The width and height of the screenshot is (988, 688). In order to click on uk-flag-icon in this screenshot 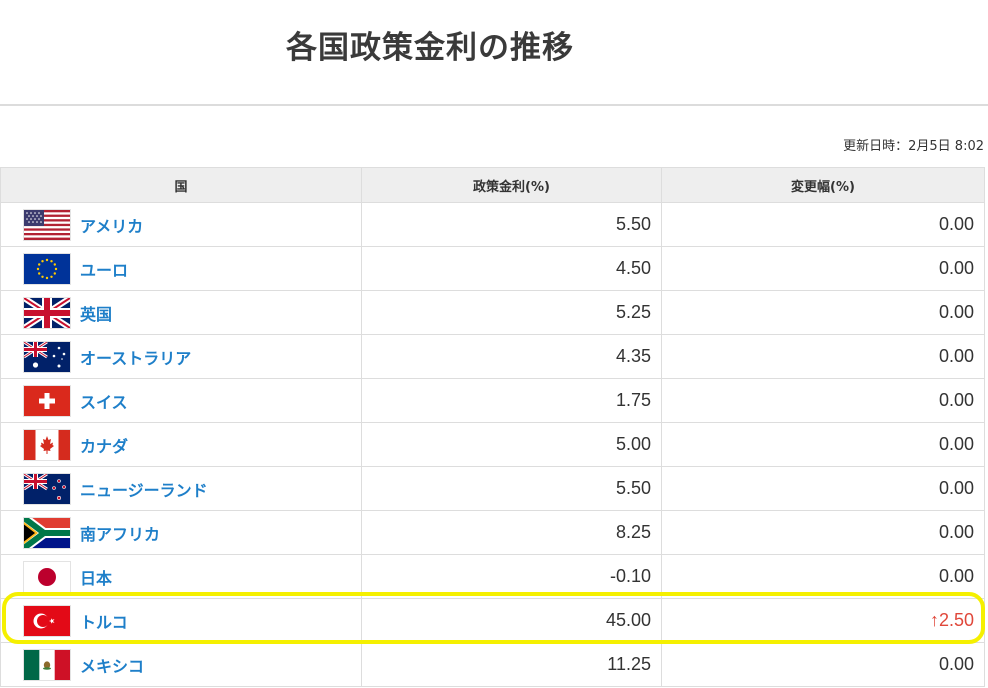, I will do `click(47, 312)`.